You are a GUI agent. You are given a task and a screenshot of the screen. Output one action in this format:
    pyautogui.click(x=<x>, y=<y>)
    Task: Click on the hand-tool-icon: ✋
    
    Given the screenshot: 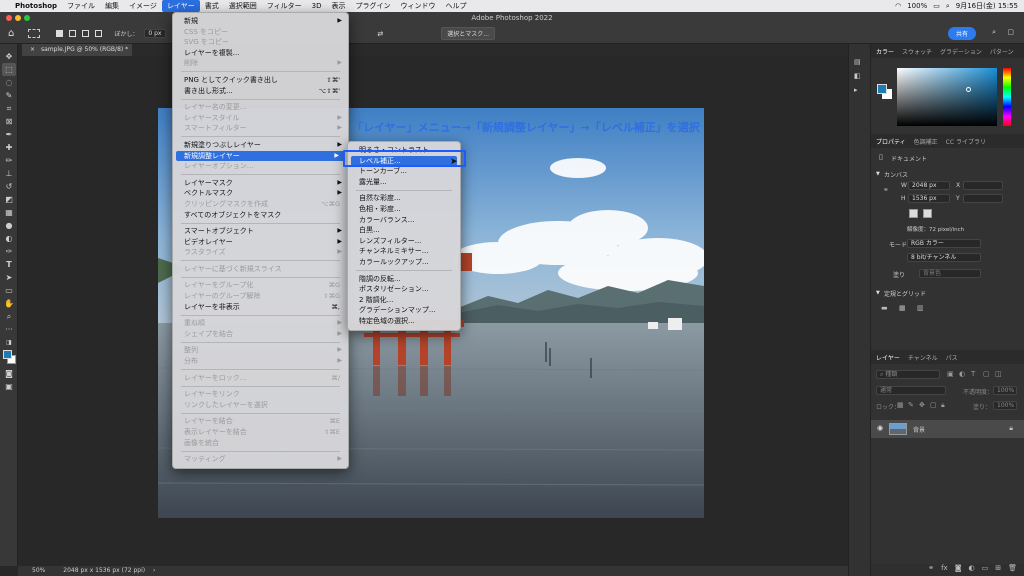 What is the action you would take?
    pyautogui.click(x=9, y=303)
    